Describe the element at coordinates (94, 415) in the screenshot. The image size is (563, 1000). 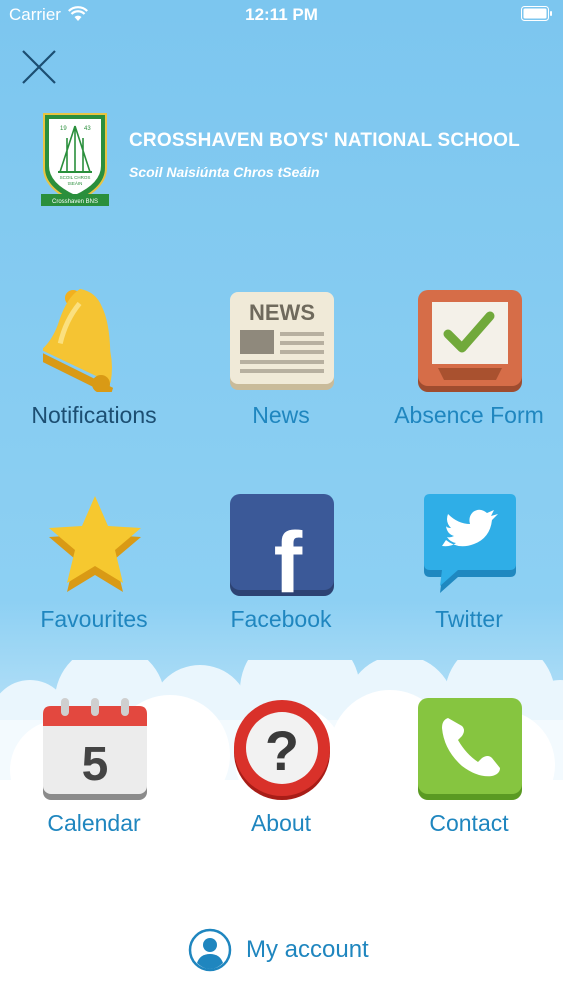
I see `notifications-label: Notifications` at that location.